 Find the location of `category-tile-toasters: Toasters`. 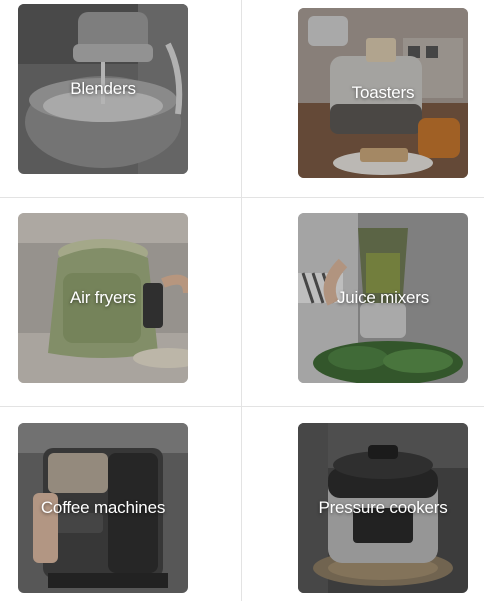

category-tile-toasters: Toasters is located at coordinates (383, 93).